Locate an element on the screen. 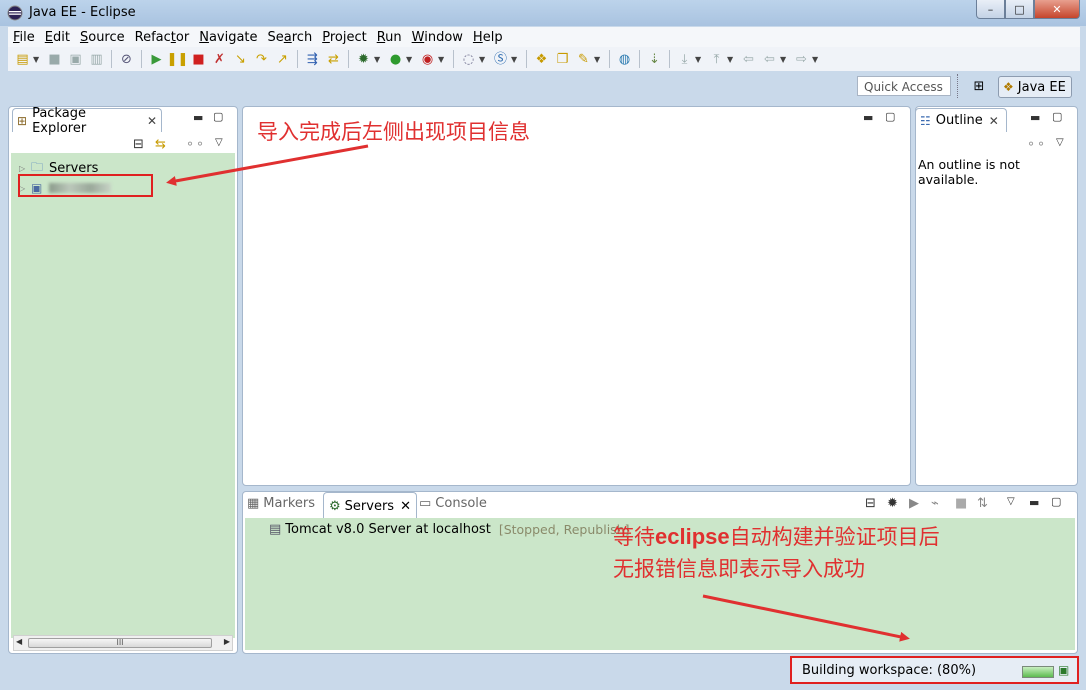  arrow-to-status is located at coordinates (806, 618).